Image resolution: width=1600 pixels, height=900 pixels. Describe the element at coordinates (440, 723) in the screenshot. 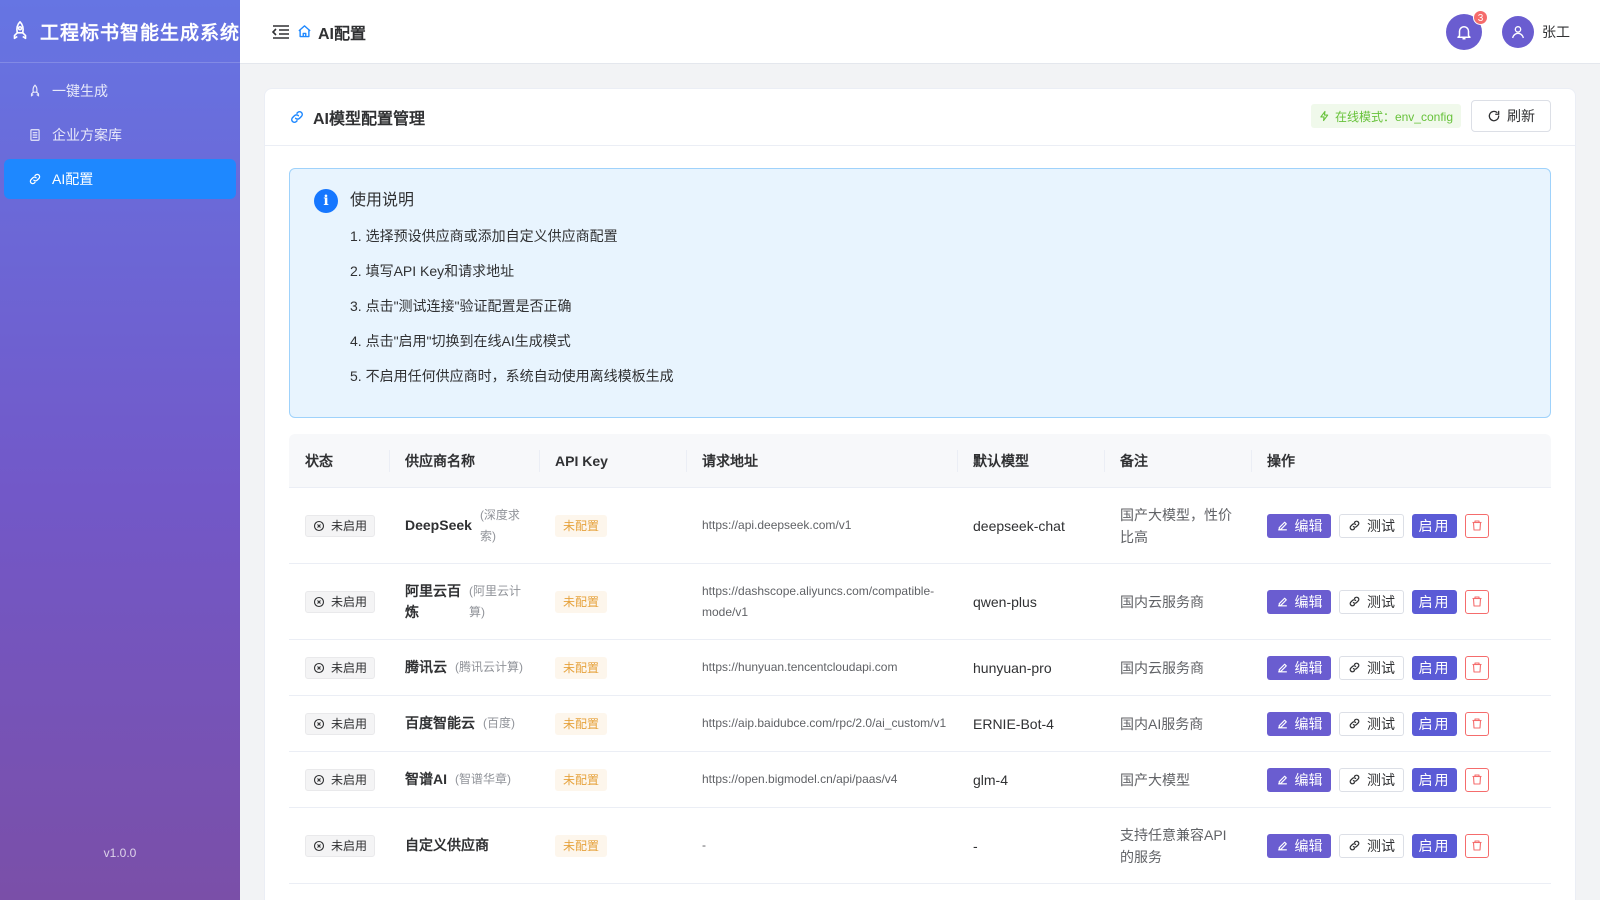

I see `provider-name-line: 百度智能云` at that location.